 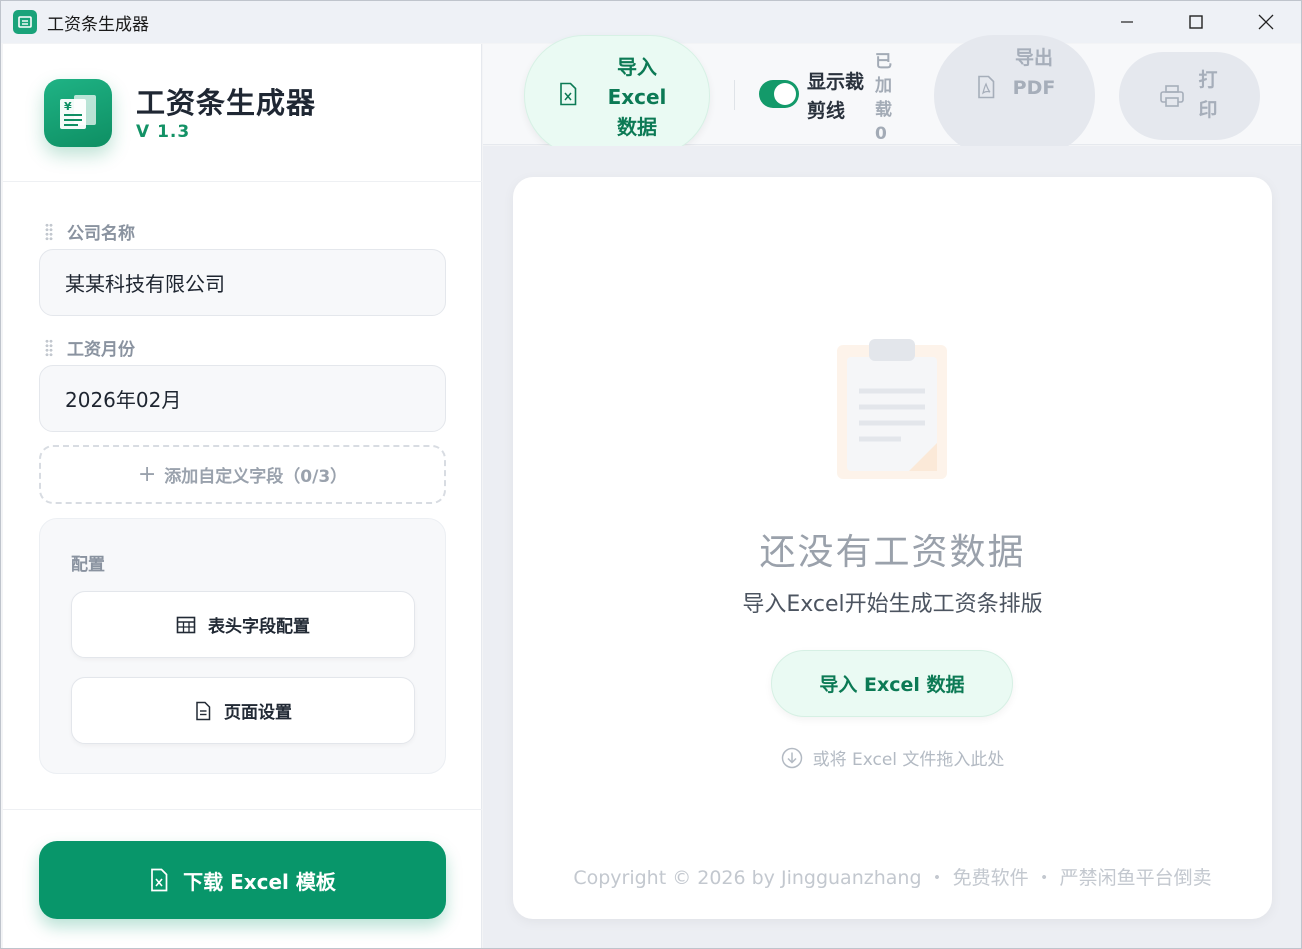 I want to click on header-fields-config-button: 表头字段配置, so click(x=243, y=624).